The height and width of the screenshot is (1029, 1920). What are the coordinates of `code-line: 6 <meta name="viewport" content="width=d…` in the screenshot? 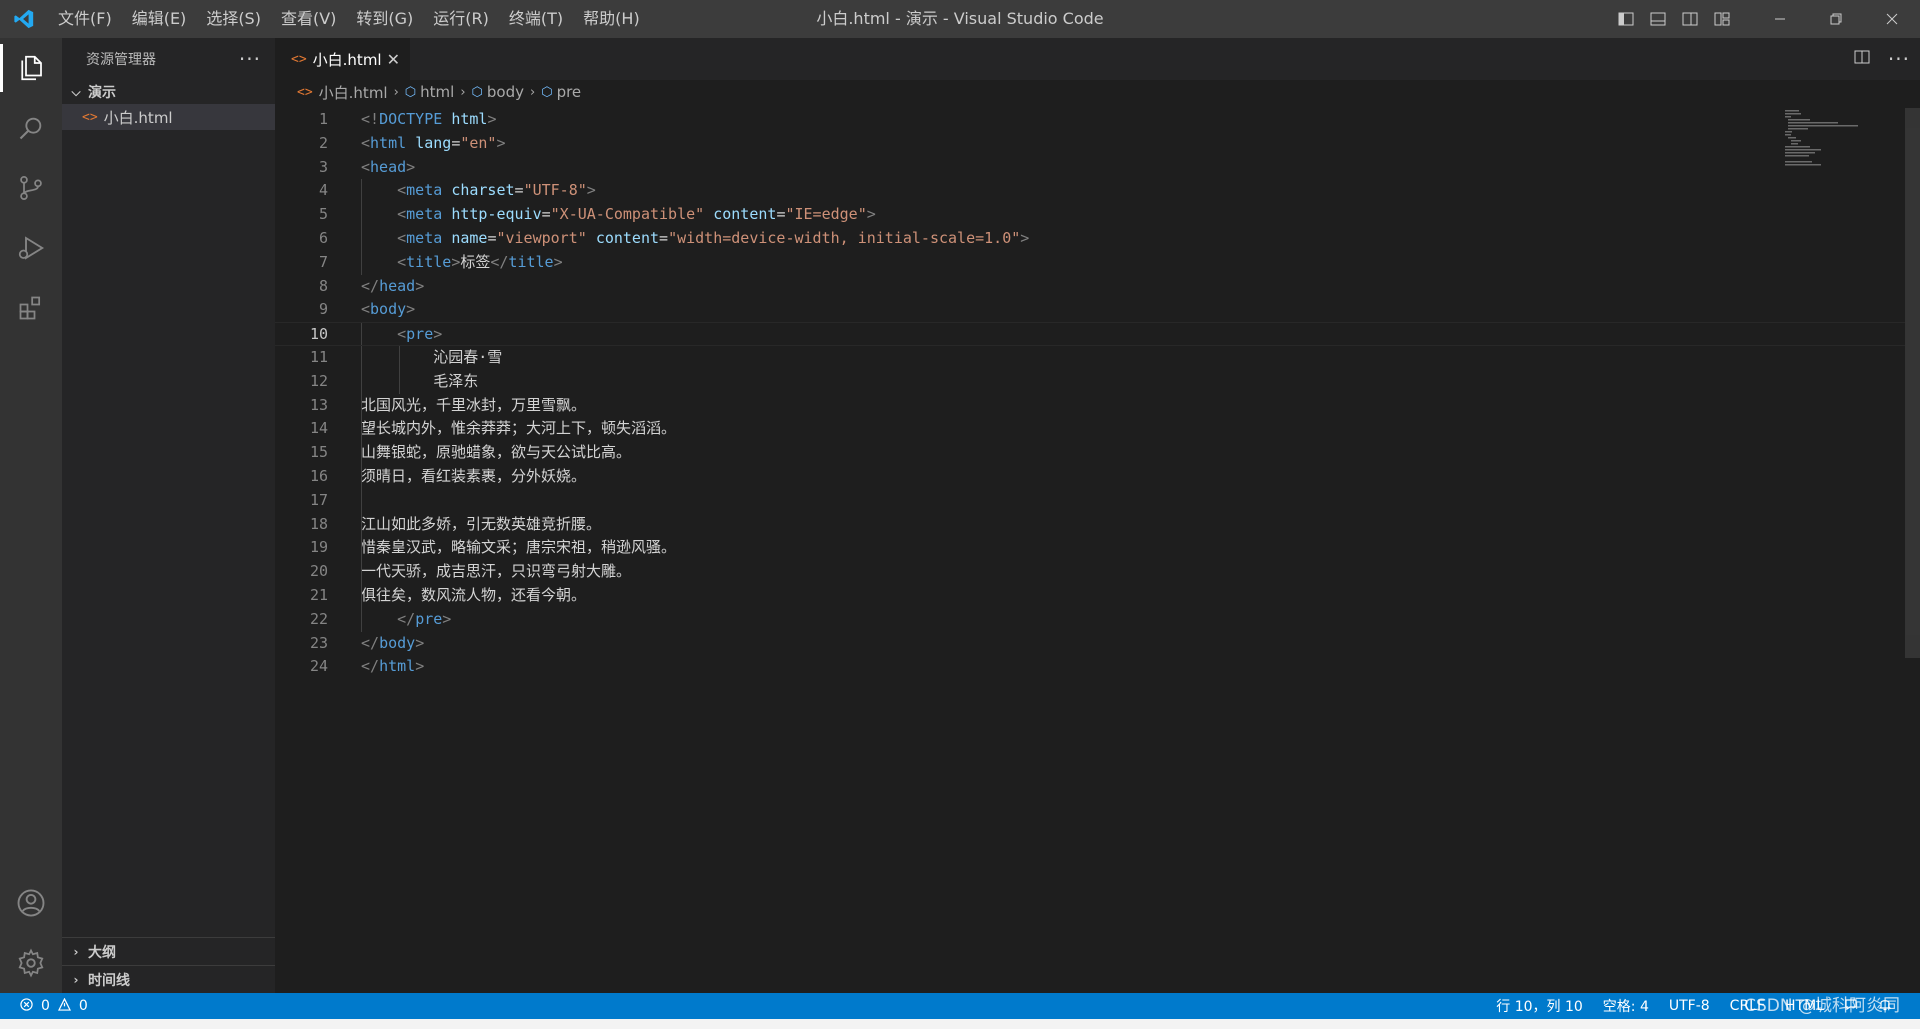 It's located at (1090, 238).